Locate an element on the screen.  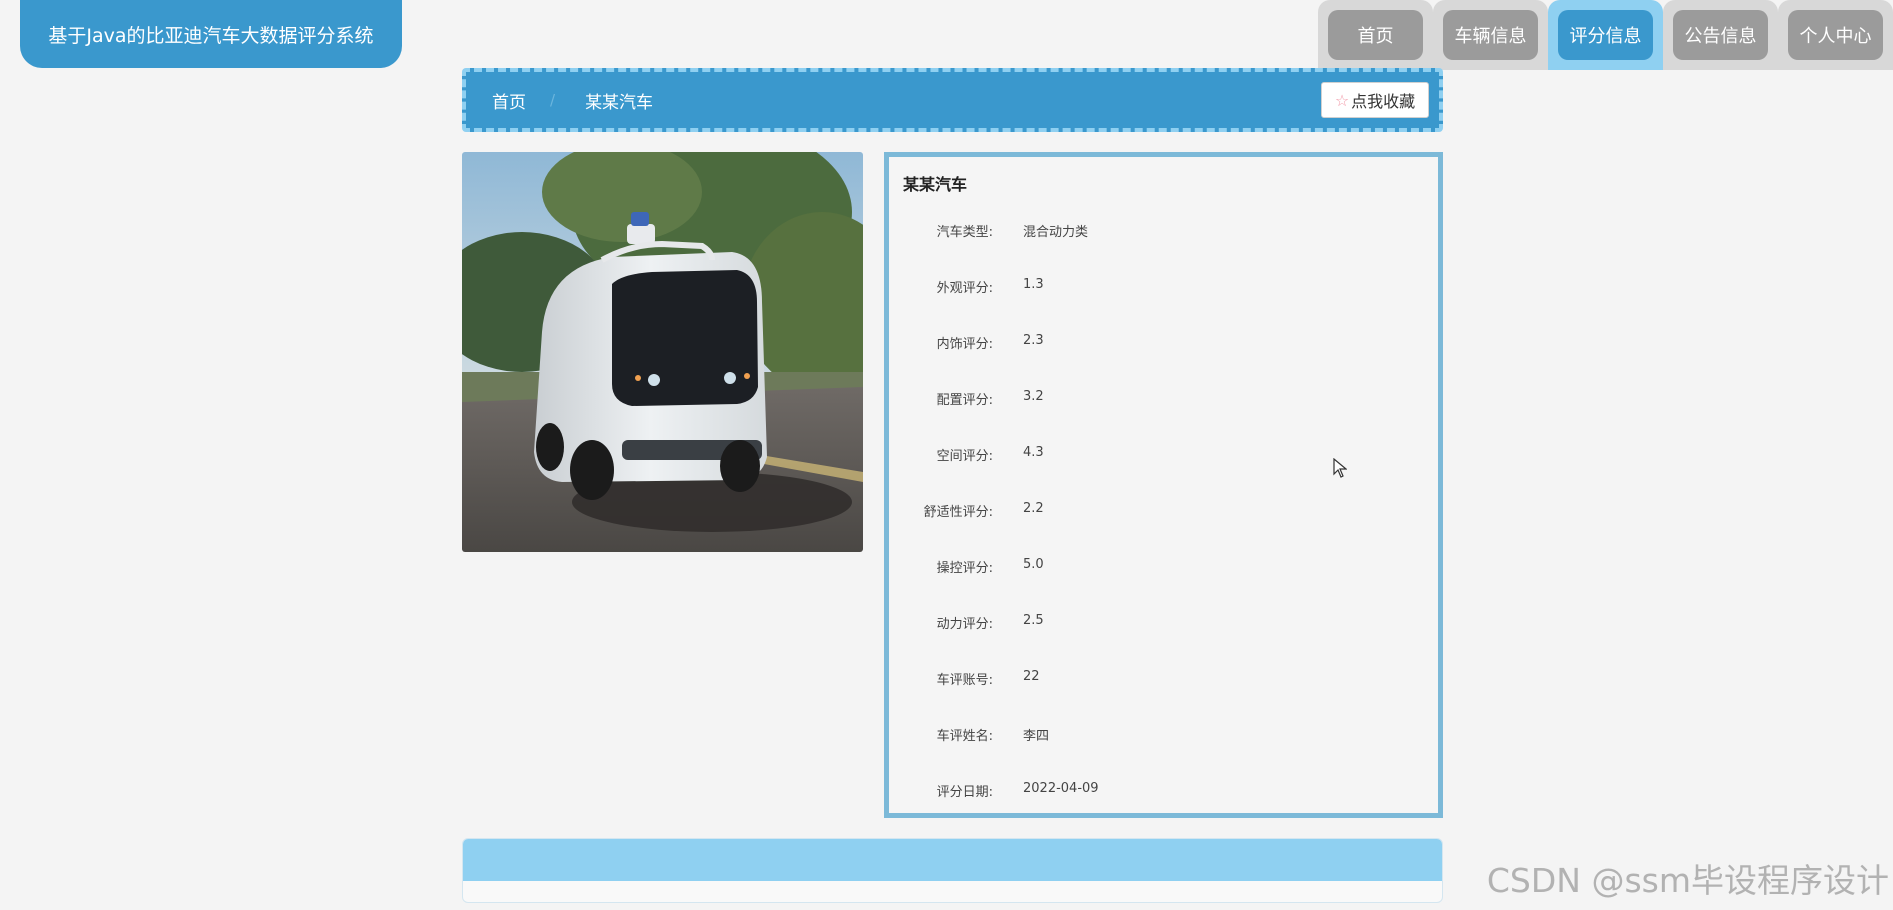
field-value: 李四 is located at coordinates (1036, 736).